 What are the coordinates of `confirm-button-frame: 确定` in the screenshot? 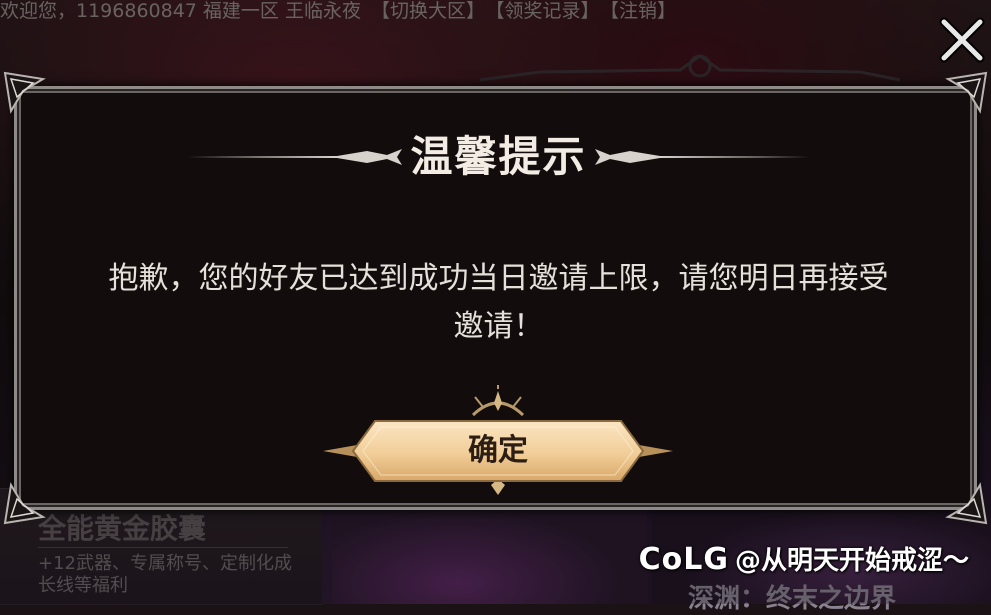 It's located at (498, 441).